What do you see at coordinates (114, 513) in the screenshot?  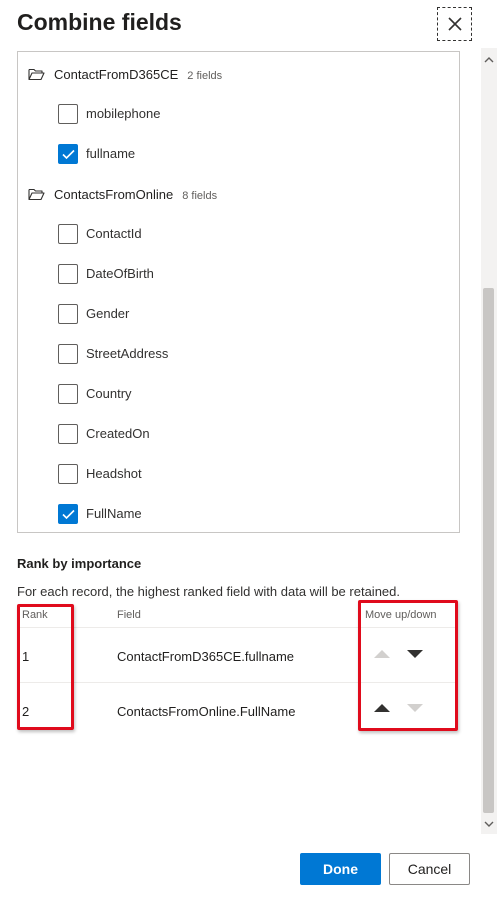 I see `field-label: FullName` at bounding box center [114, 513].